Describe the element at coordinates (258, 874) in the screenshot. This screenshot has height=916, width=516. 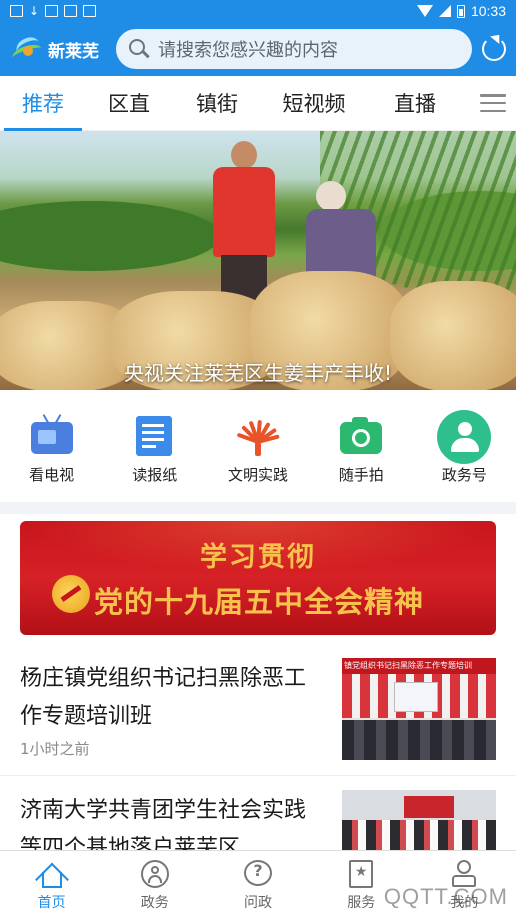
I see `question-icon: ?` at that location.